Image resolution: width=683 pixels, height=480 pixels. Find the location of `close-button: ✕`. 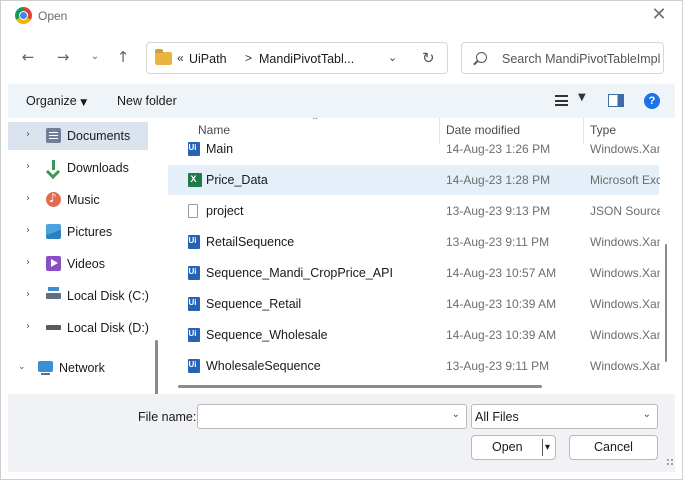

close-button: ✕ is located at coordinates (659, 16).